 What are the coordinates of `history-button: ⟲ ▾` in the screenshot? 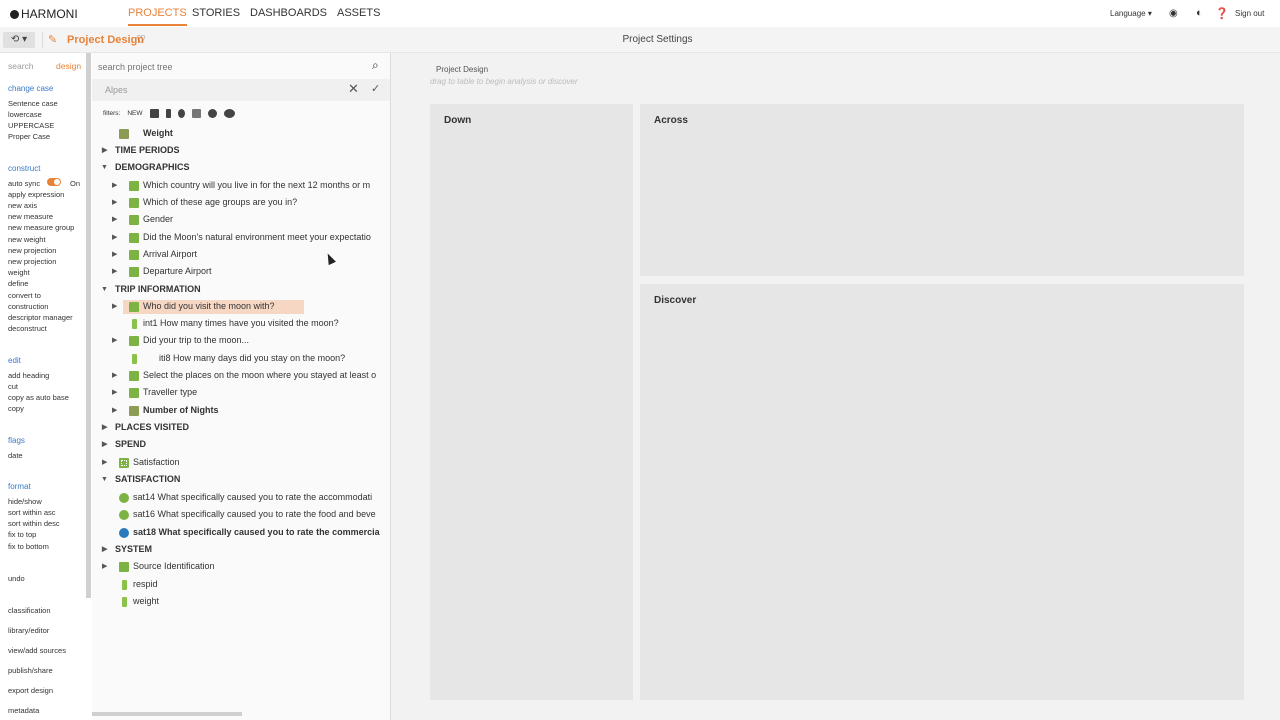 It's located at (19, 40).